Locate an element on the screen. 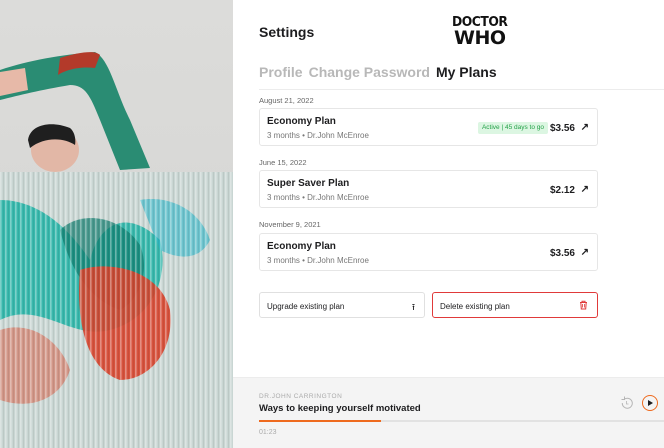  tabs-divider is located at coordinates (461, 89).